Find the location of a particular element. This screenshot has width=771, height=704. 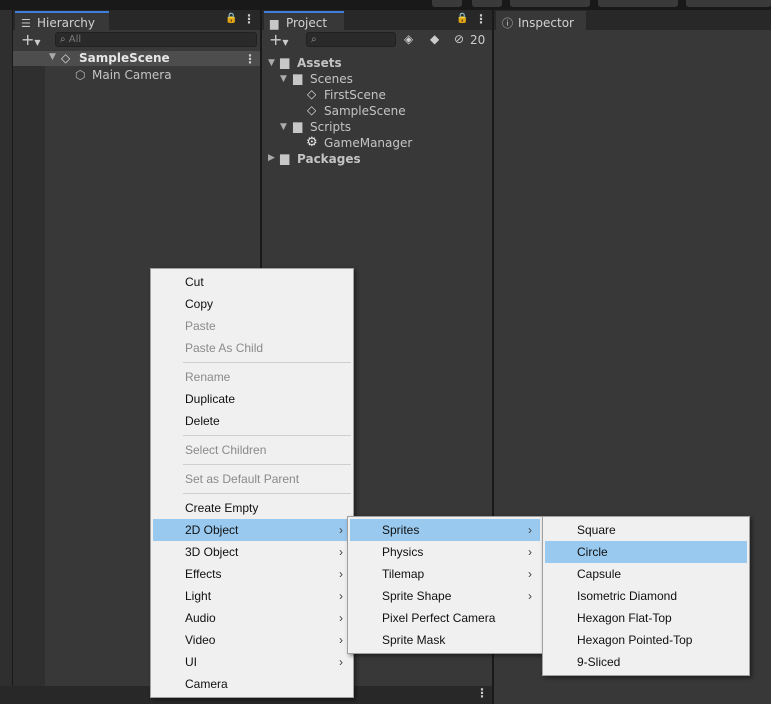

menu-item-copy: Copy is located at coordinates (252, 304).